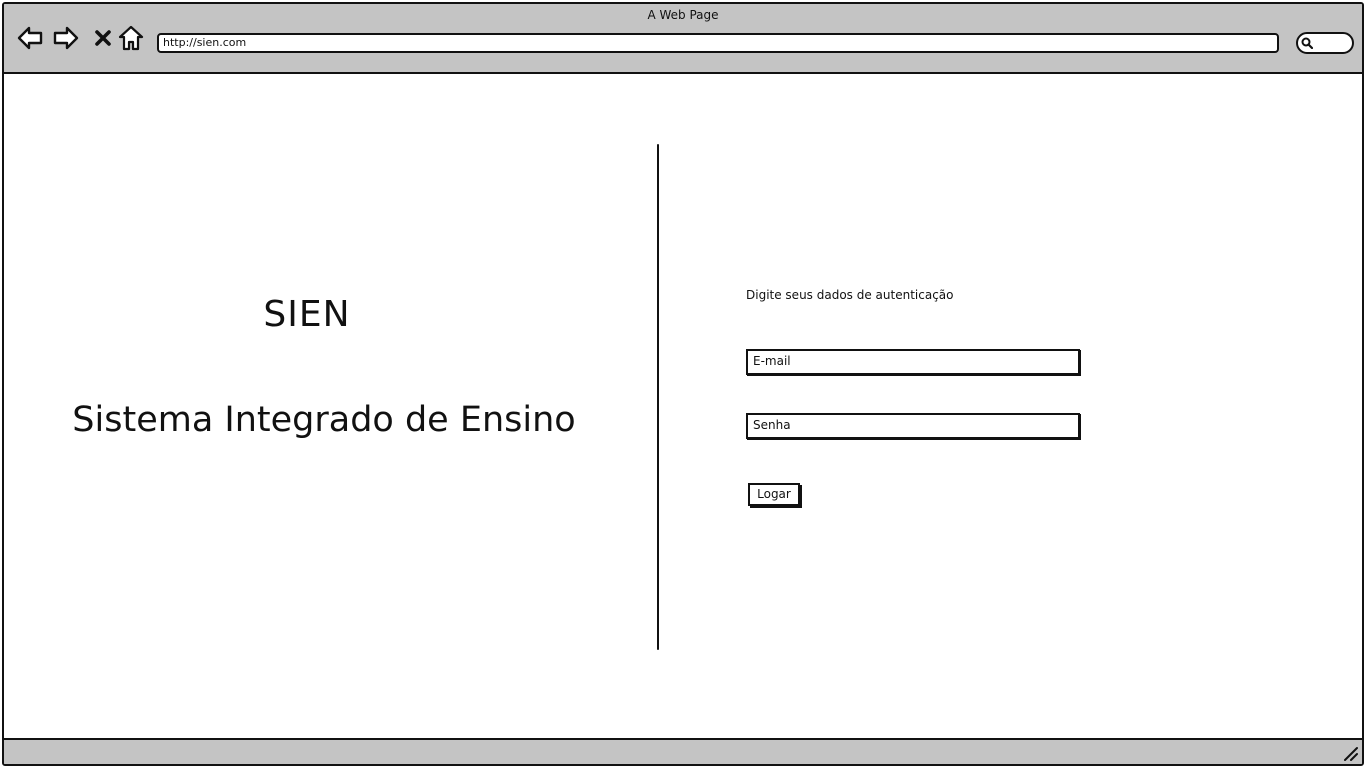  What do you see at coordinates (1325, 43) in the screenshot?
I see `search-field` at bounding box center [1325, 43].